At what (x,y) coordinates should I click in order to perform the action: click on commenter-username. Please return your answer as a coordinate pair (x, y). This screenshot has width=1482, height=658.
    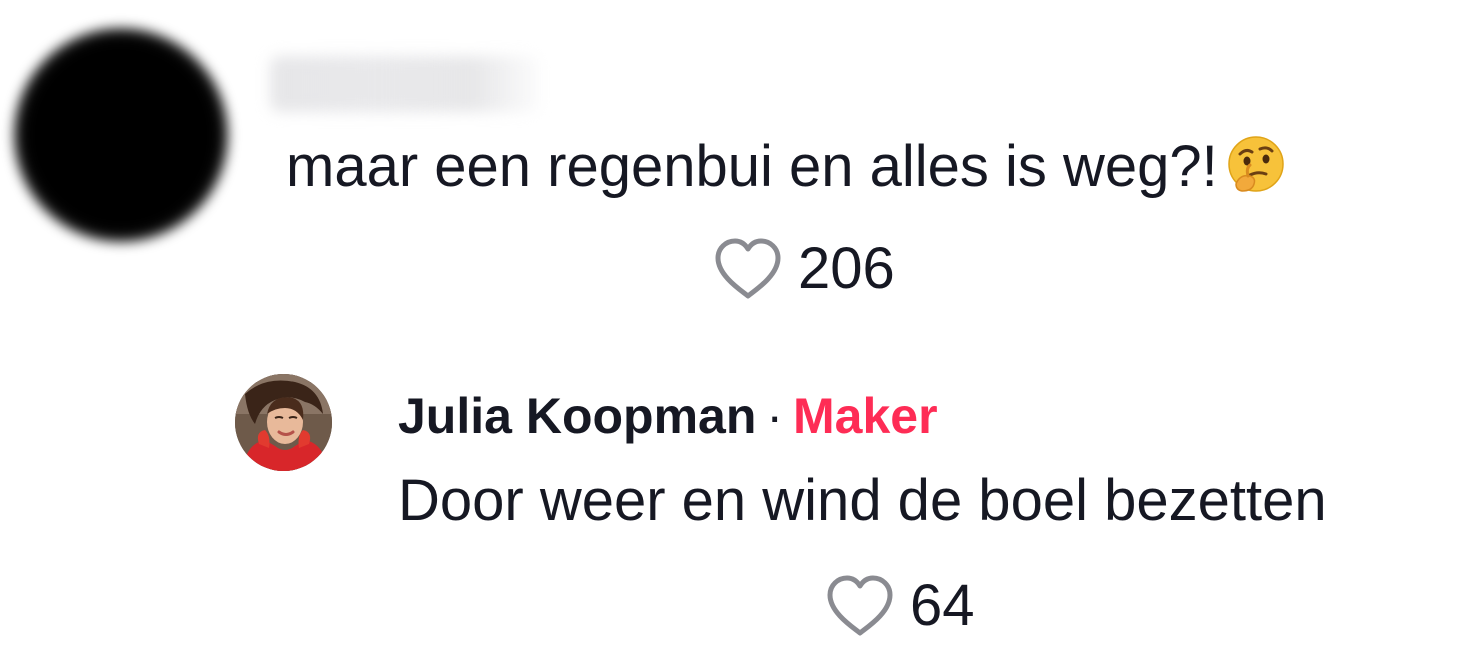
    Looking at the image, I should click on (405, 84).